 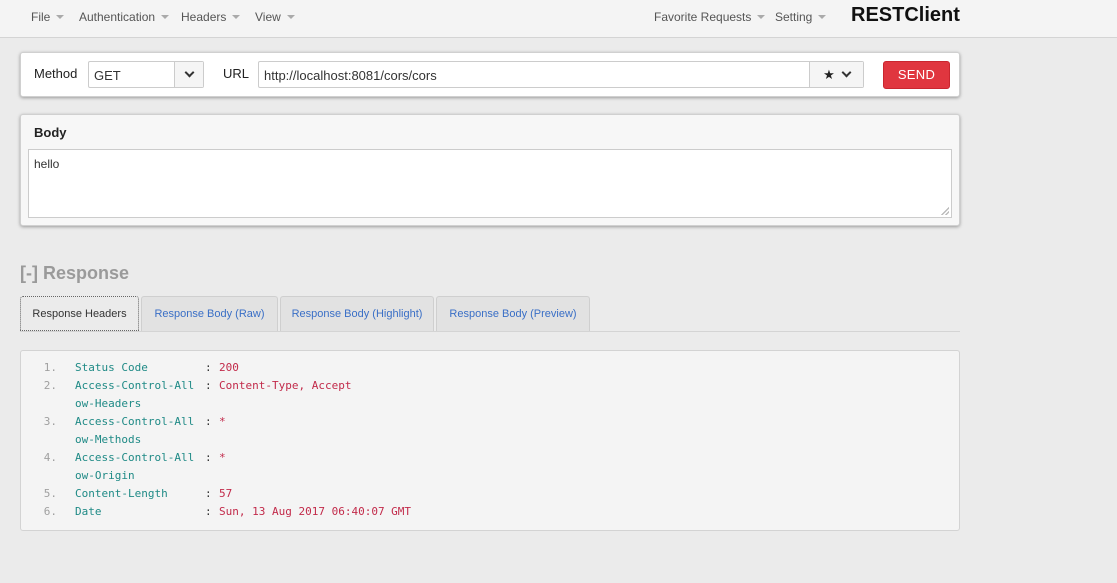 I want to click on body-textarea: hello, so click(x=490, y=183).